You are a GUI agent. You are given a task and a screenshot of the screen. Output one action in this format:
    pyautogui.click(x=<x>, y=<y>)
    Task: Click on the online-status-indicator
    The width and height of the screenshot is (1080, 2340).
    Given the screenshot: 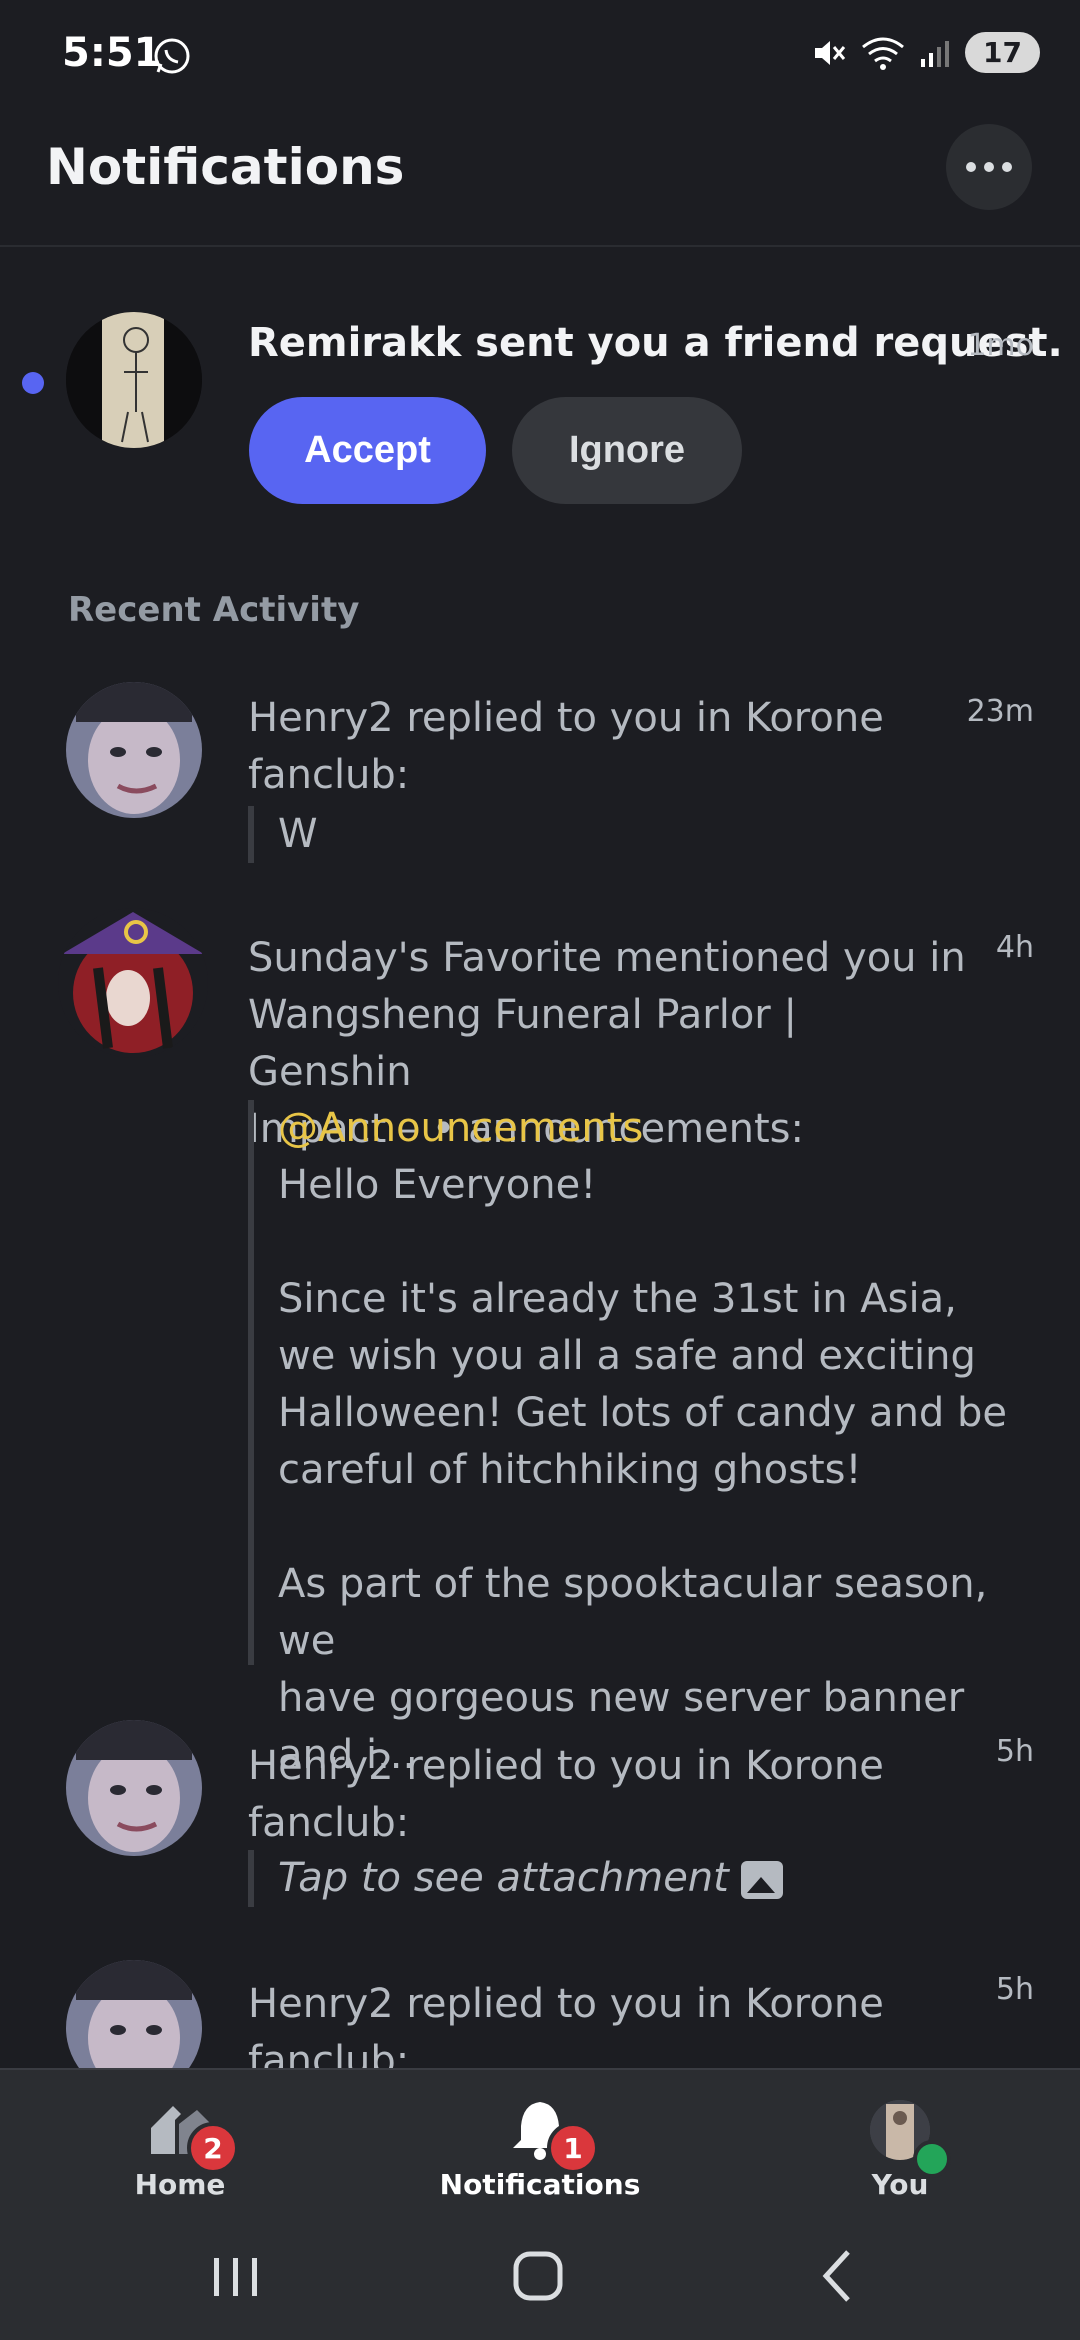 What is the action you would take?
    pyautogui.click(x=932, y=2159)
    